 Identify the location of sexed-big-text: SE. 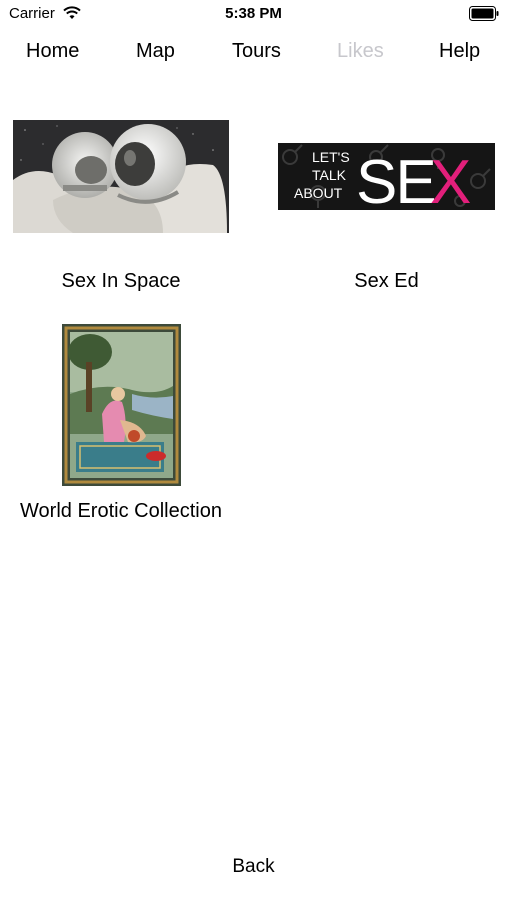
(395, 179).